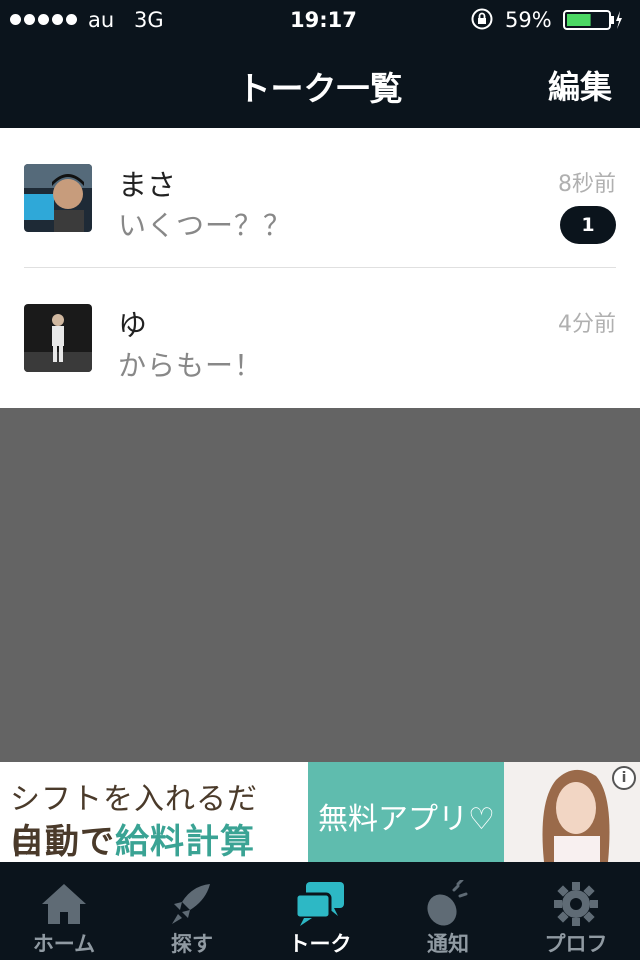 This screenshot has width=640, height=960. Describe the element at coordinates (482, 21) in the screenshot. I see `rotation-lock-icon` at that location.